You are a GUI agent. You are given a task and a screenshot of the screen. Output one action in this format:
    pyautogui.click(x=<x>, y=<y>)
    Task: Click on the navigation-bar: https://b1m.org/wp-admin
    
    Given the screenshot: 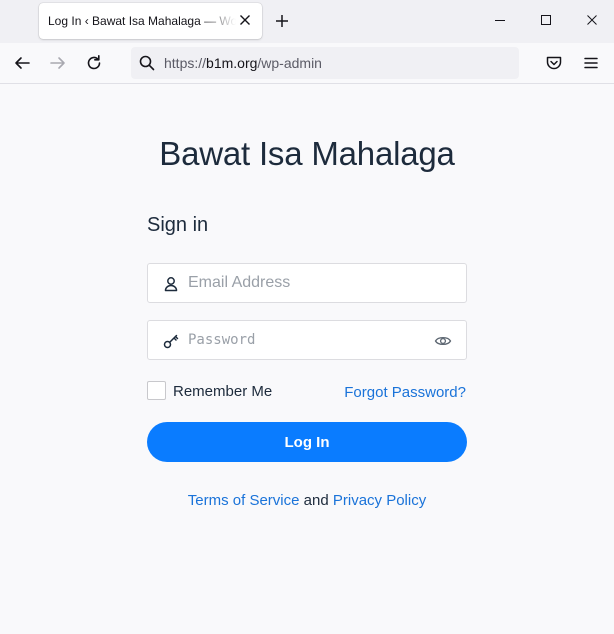 What is the action you would take?
    pyautogui.click(x=307, y=63)
    